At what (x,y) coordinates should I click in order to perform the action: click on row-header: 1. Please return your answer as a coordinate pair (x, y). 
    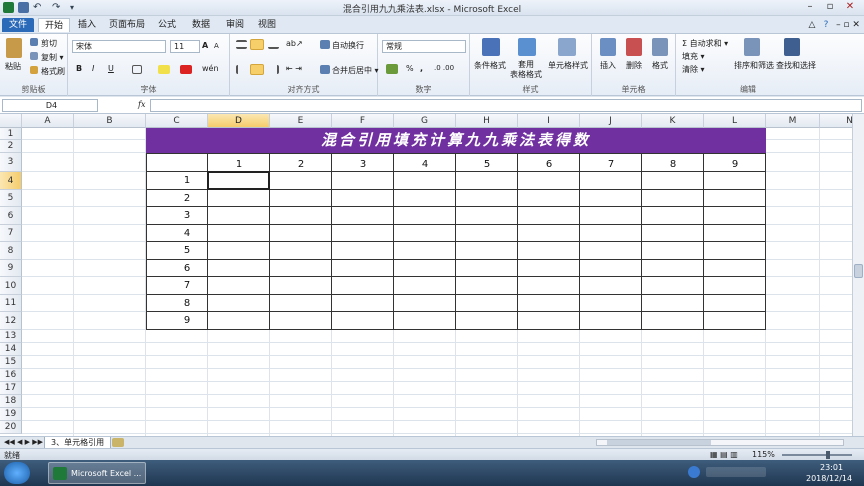
    Looking at the image, I should click on (11, 134).